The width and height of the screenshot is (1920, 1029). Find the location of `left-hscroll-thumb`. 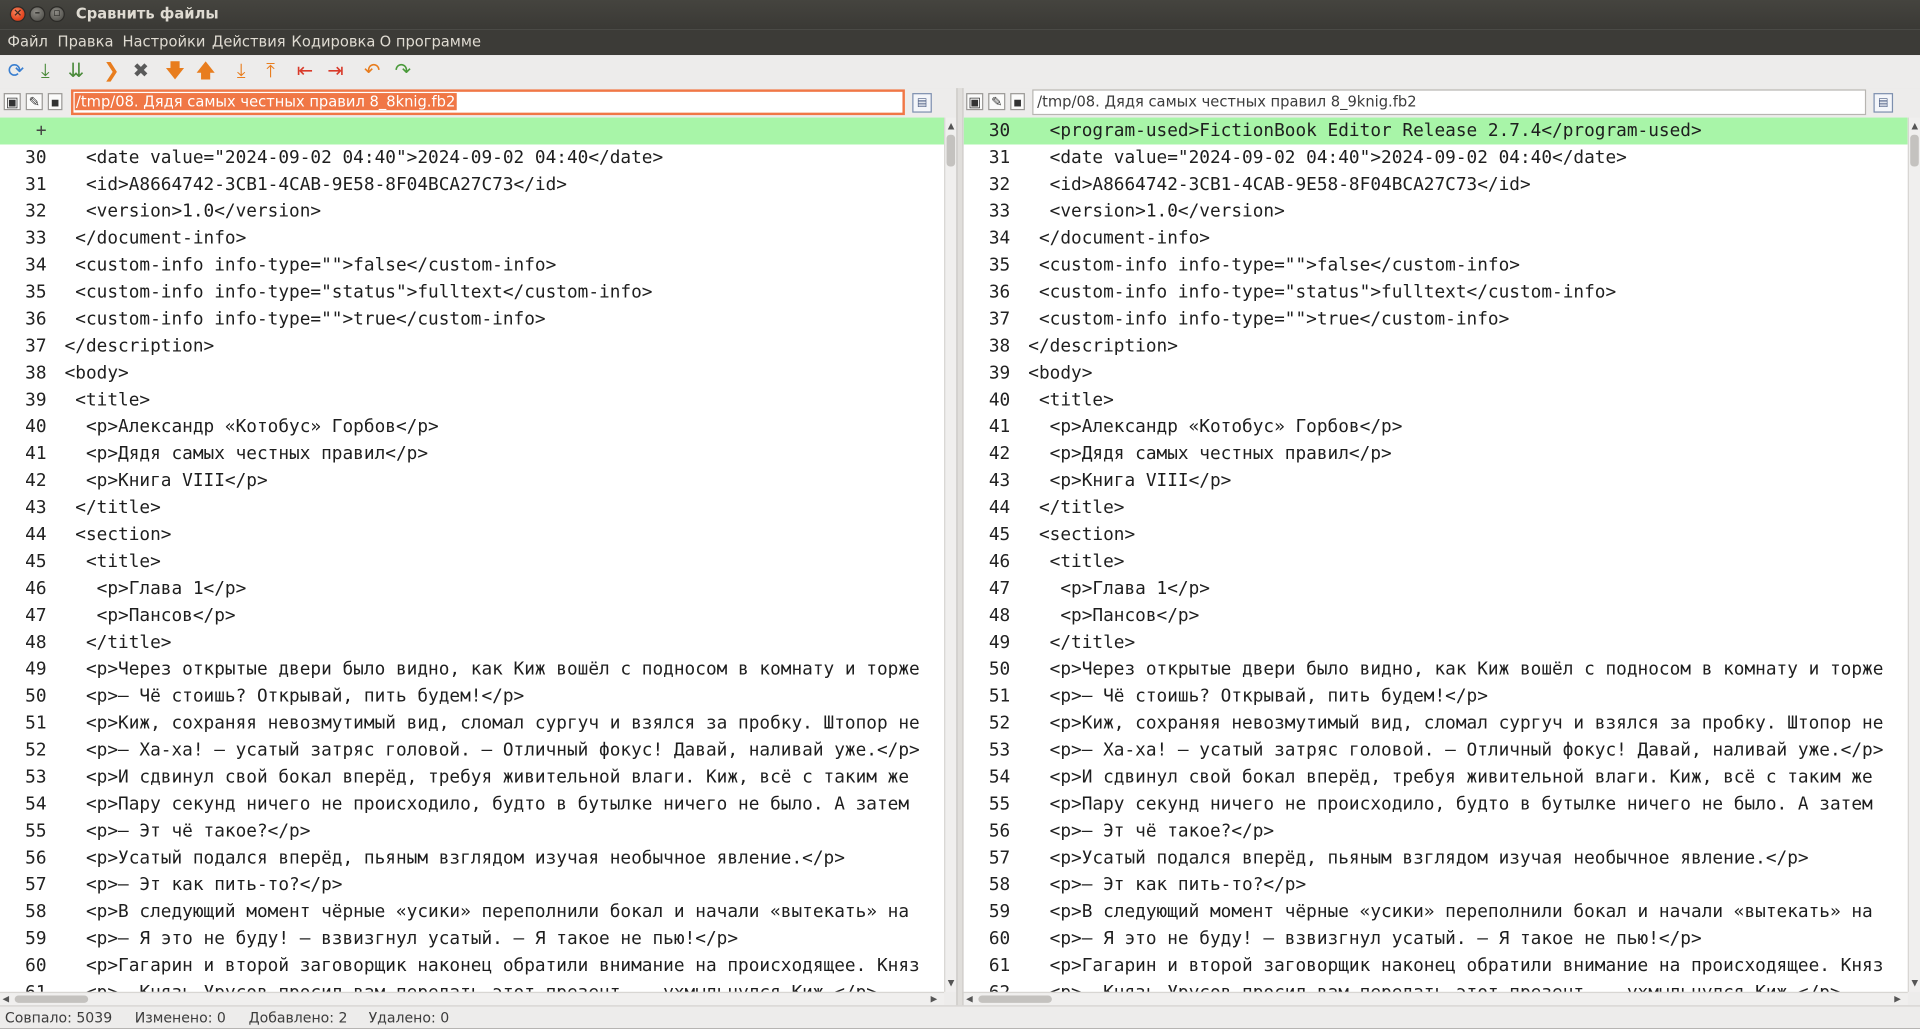

left-hscroll-thumb is located at coordinates (51, 999).